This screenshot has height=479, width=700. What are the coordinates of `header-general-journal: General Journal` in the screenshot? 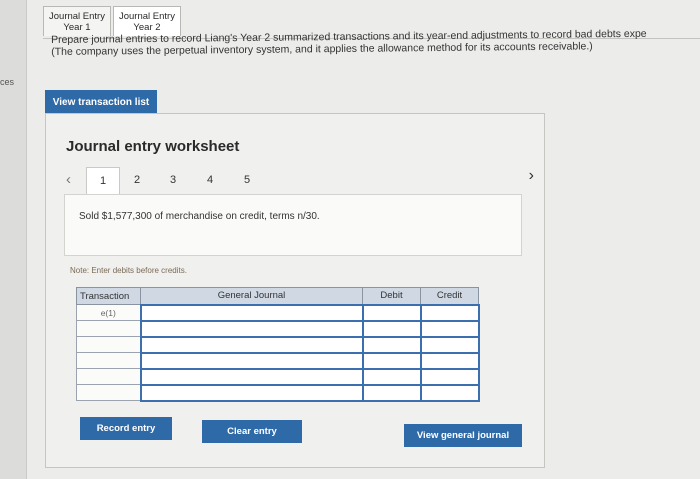 It's located at (251, 296).